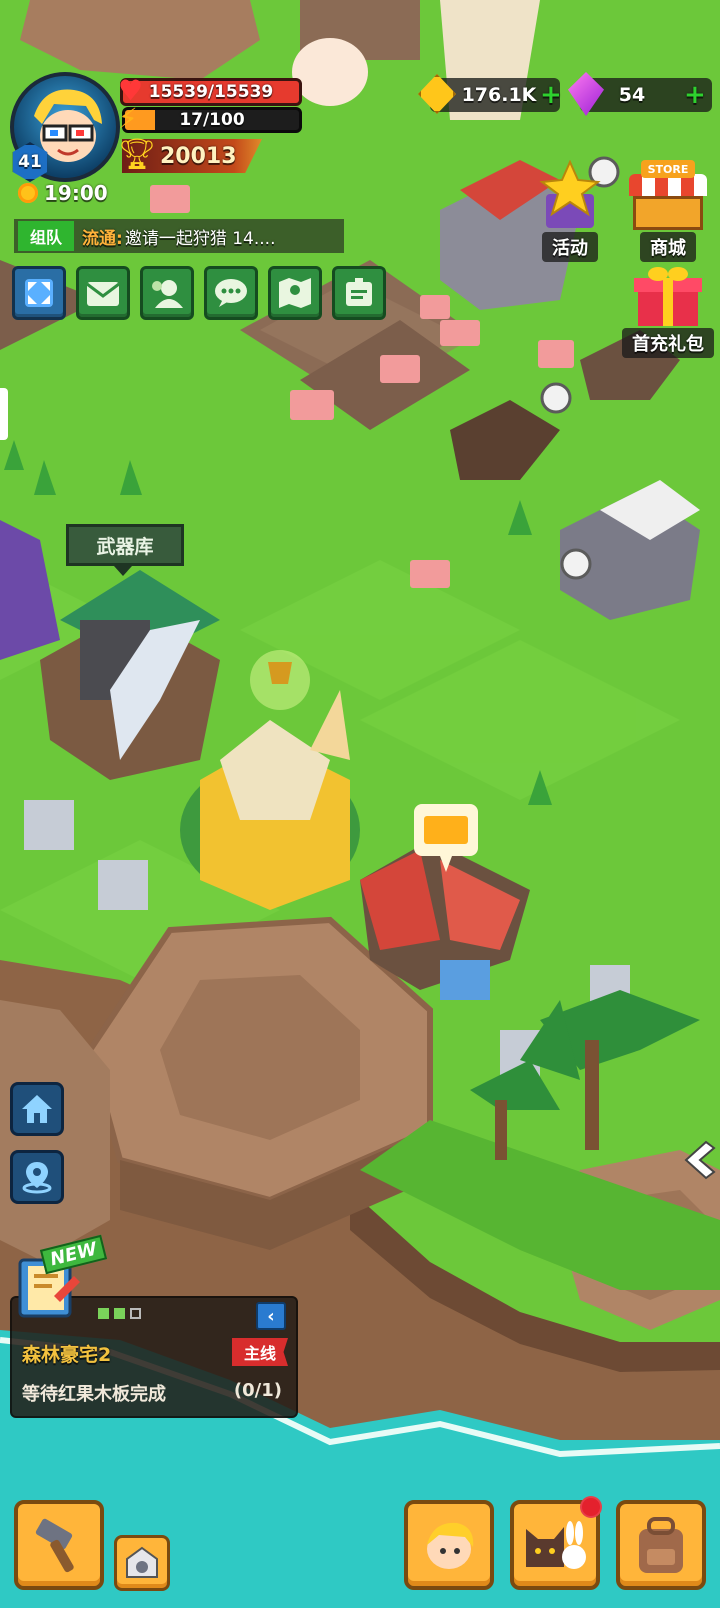 The width and height of the screenshot is (720, 1608). Describe the element at coordinates (570, 247) in the screenshot. I see `activity-label: 活动` at that location.